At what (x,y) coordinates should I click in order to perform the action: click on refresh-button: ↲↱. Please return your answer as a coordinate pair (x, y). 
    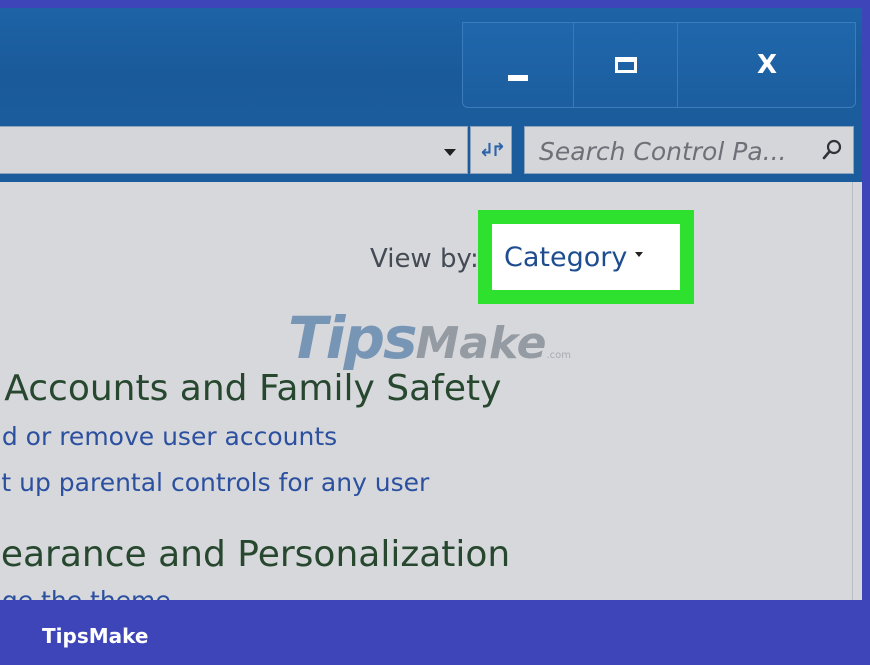
    Looking at the image, I should click on (491, 150).